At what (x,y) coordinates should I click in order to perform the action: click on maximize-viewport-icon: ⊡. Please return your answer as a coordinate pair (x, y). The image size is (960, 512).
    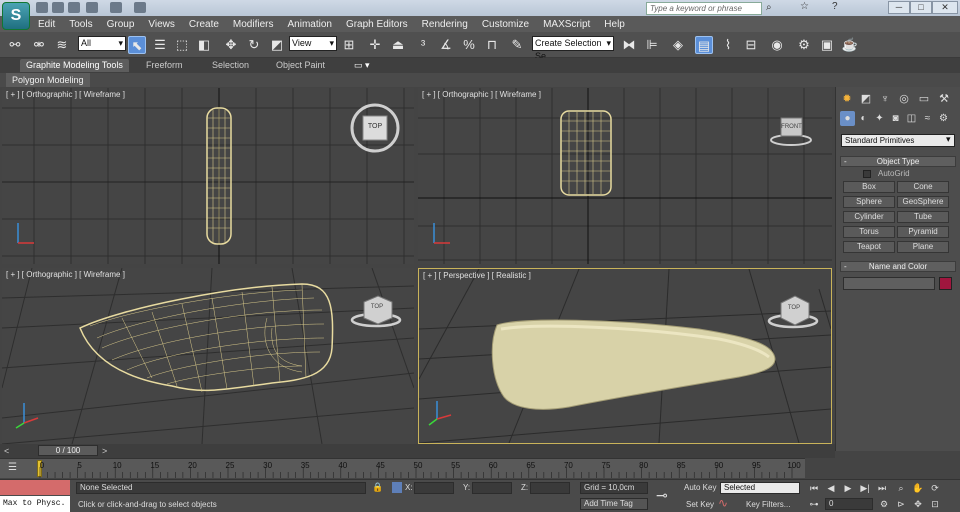
    Looking at the image, I should click on (935, 504).